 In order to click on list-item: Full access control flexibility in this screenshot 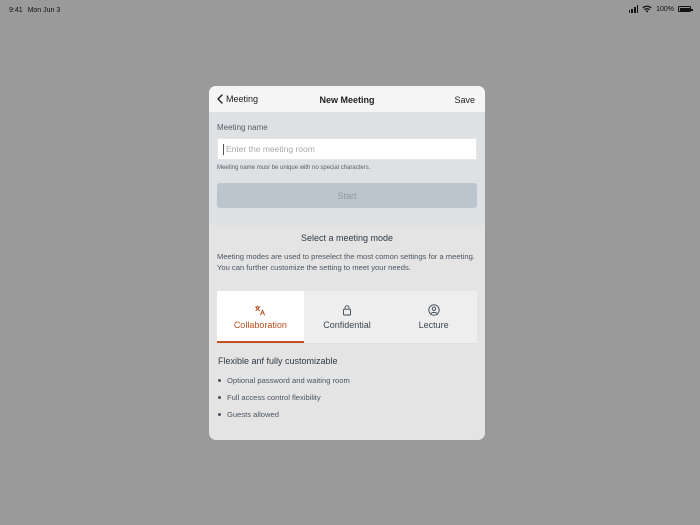, I will do `click(347, 397)`.